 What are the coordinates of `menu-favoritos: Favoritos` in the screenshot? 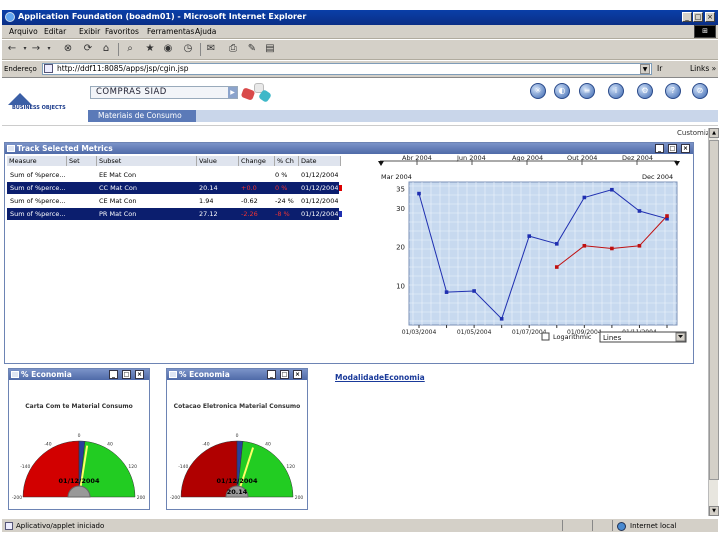 It's located at (122, 31).